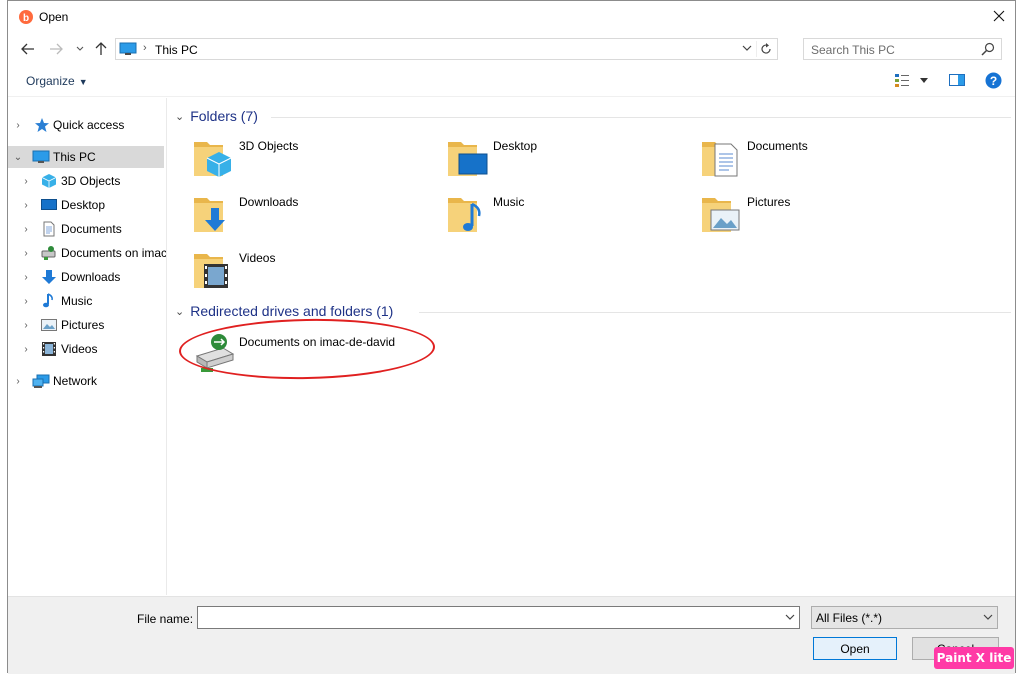 Image resolution: width=1024 pixels, height=680 pixels. What do you see at coordinates (209, 215) in the screenshot?
I see `downloads-folder-icon` at bounding box center [209, 215].